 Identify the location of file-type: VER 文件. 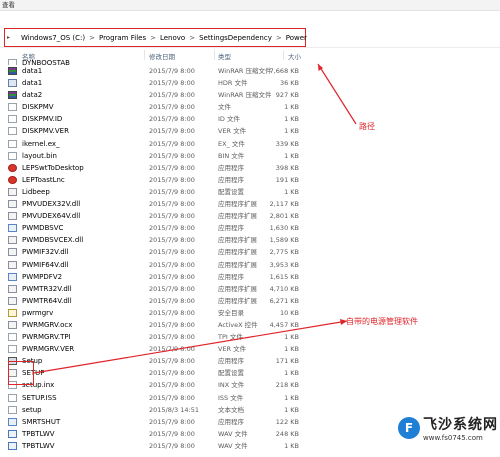
(232, 131).